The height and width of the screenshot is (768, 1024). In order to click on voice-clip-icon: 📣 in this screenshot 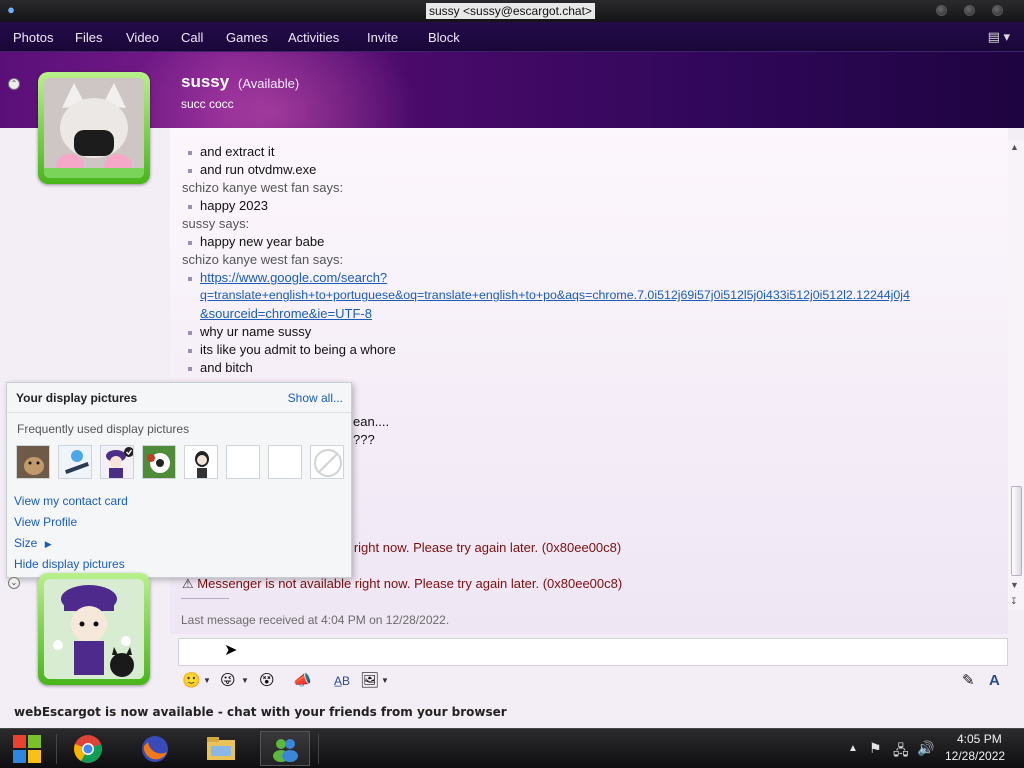, I will do `click(302, 681)`.